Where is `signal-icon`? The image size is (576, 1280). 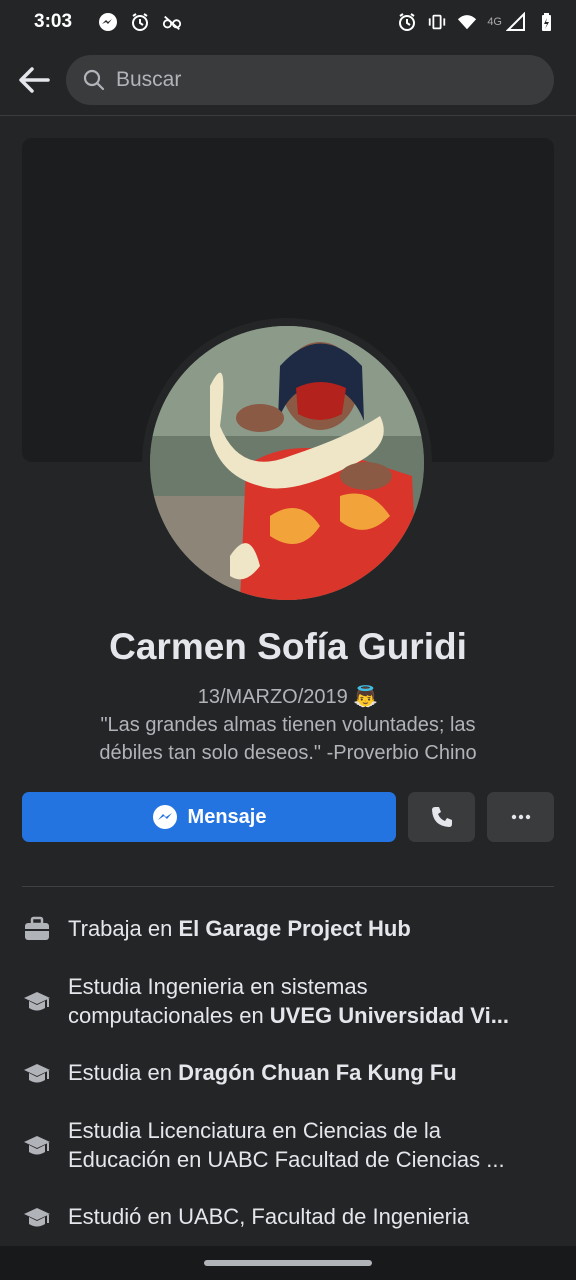
signal-icon is located at coordinates (516, 22).